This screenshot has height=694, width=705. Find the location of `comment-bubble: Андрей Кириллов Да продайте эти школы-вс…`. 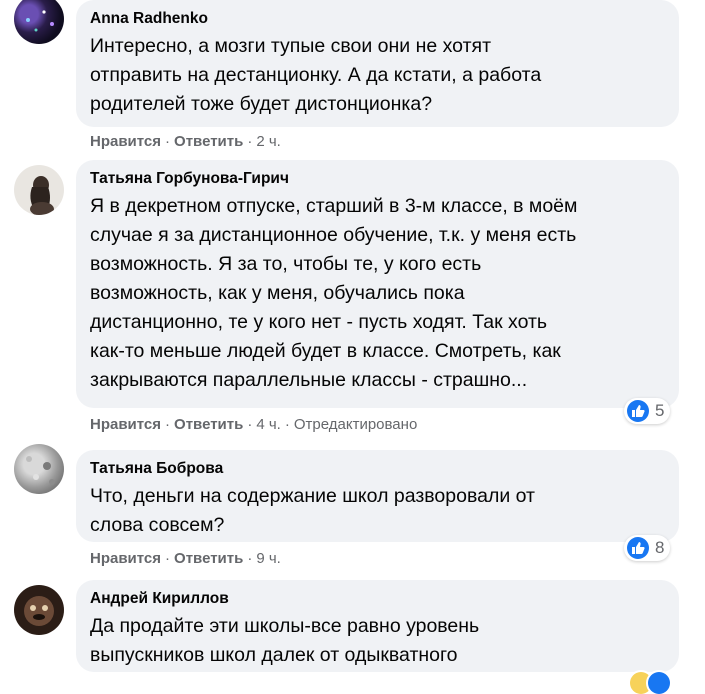

comment-bubble: Андрей Кириллов Да продайте эти школы-вс… is located at coordinates (377, 626).